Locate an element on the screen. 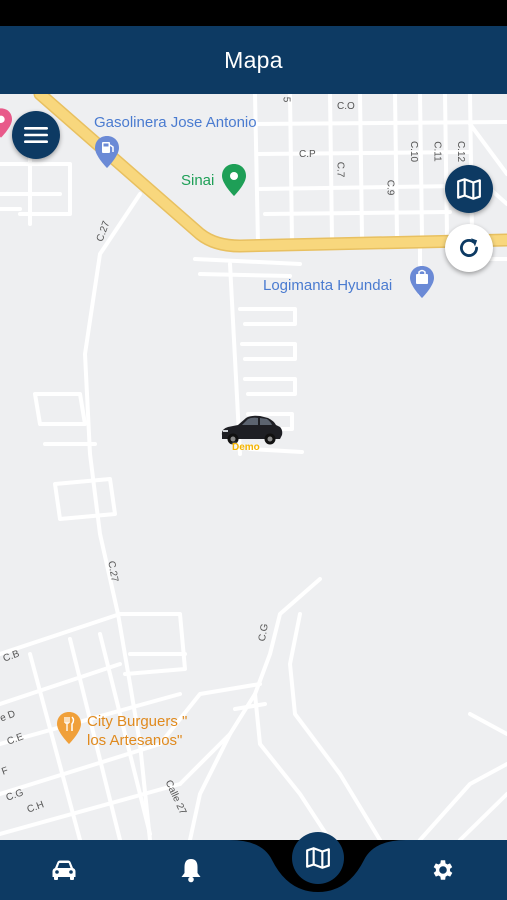 The height and width of the screenshot is (900, 507). bottom-nav is located at coordinates (253, 866).